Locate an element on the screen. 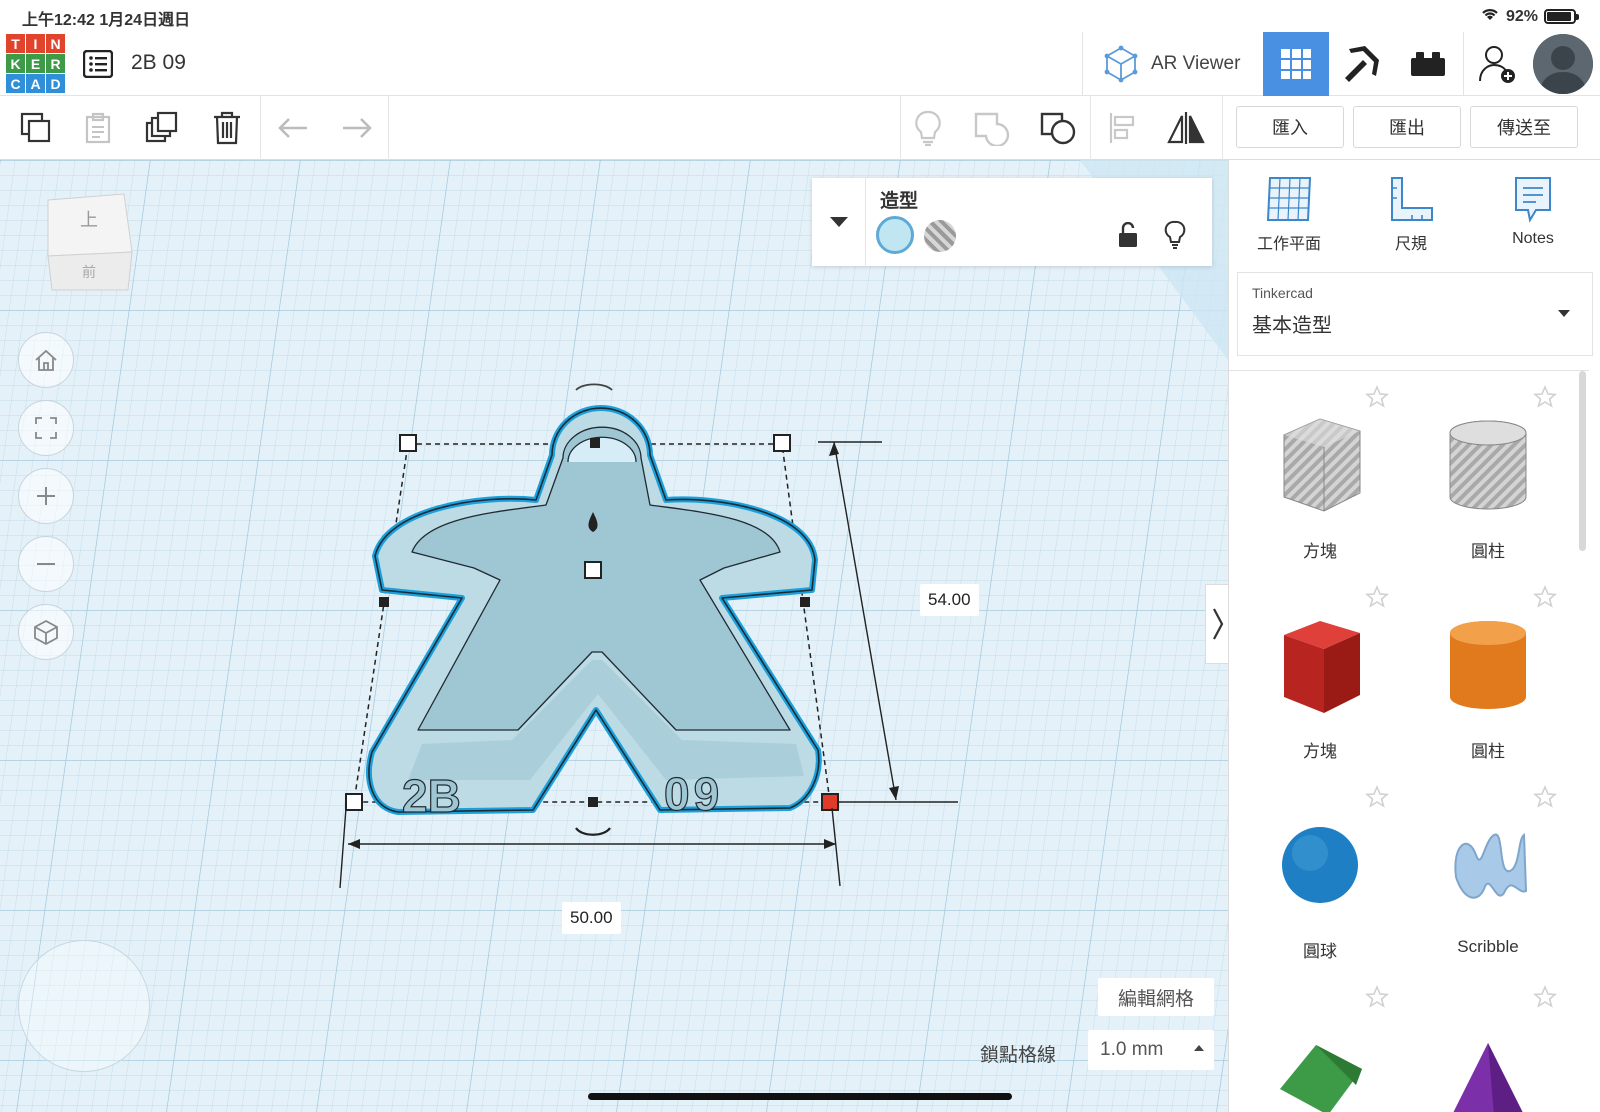  ruler-tool-label: 尺規 is located at coordinates (1410, 244).